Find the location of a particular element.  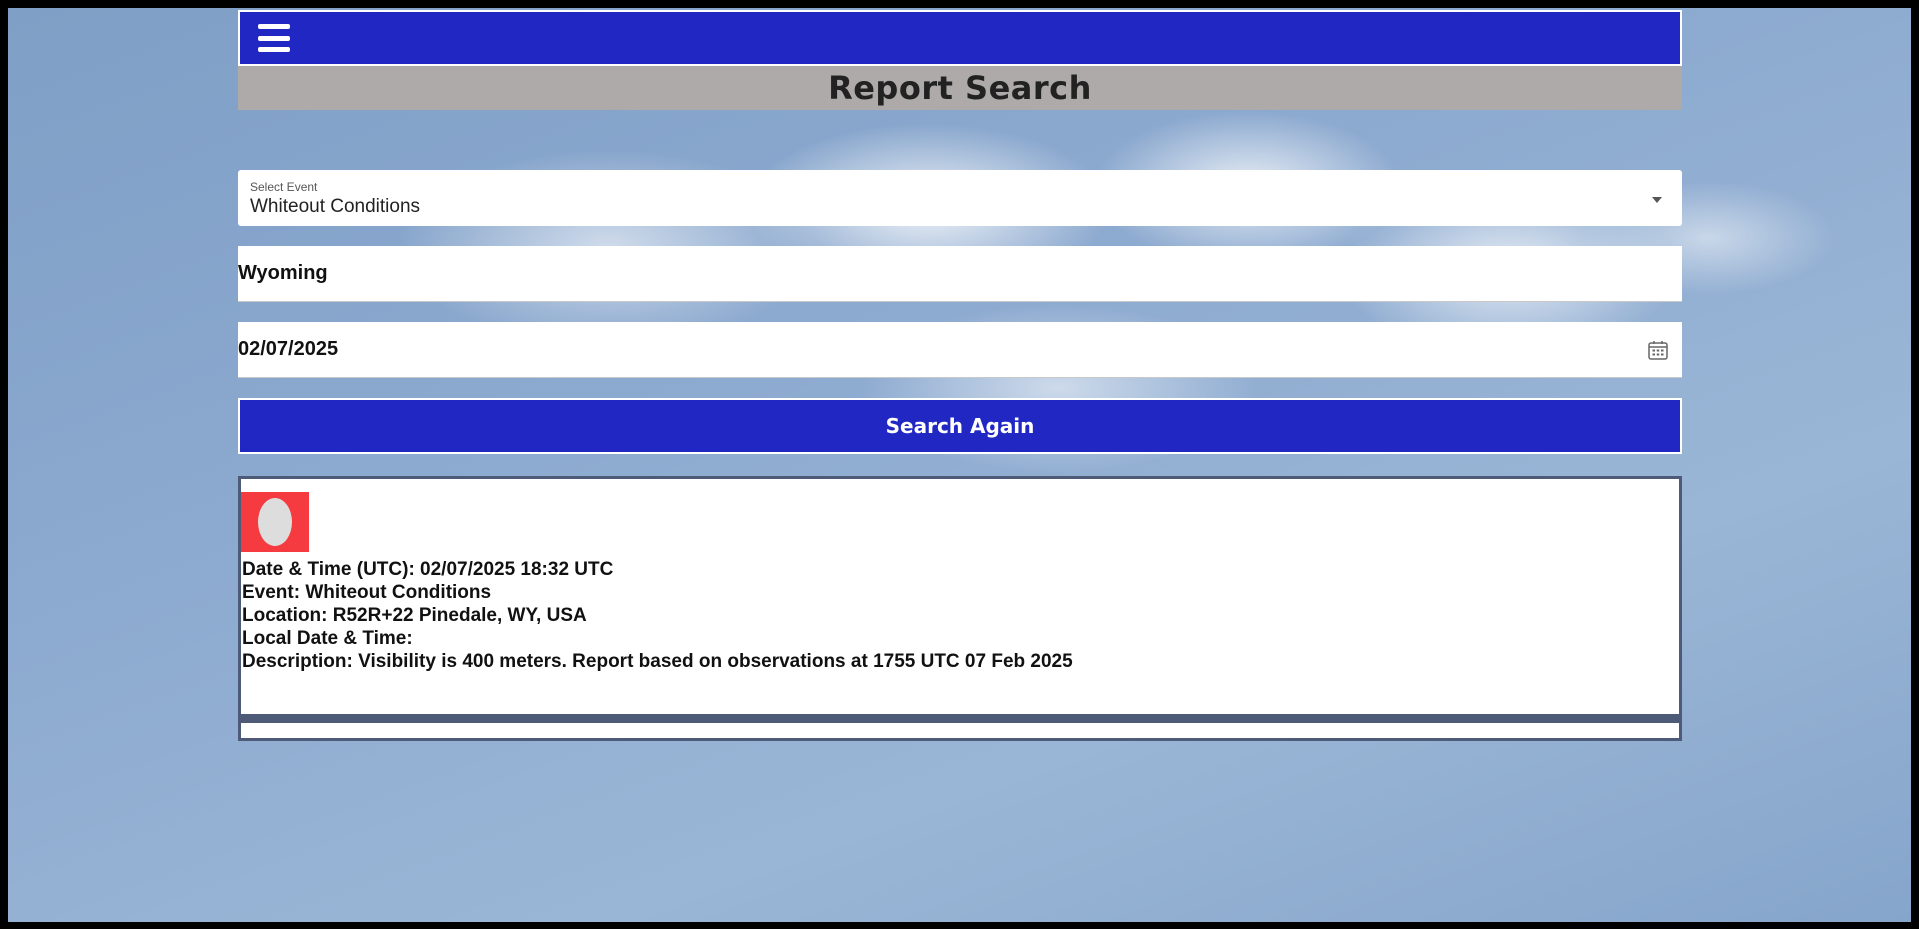

event-select: Select Event Whiteout Conditions is located at coordinates (960, 198).